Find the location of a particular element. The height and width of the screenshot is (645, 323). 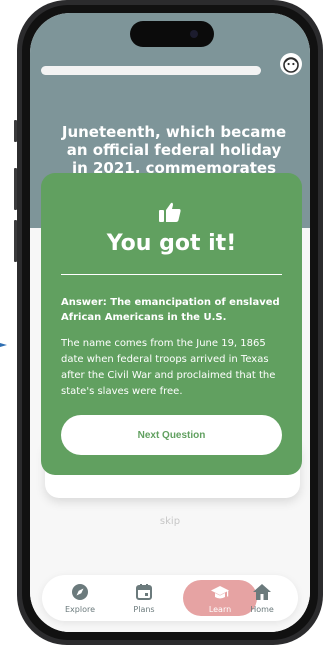

result-divider is located at coordinates (171, 274).